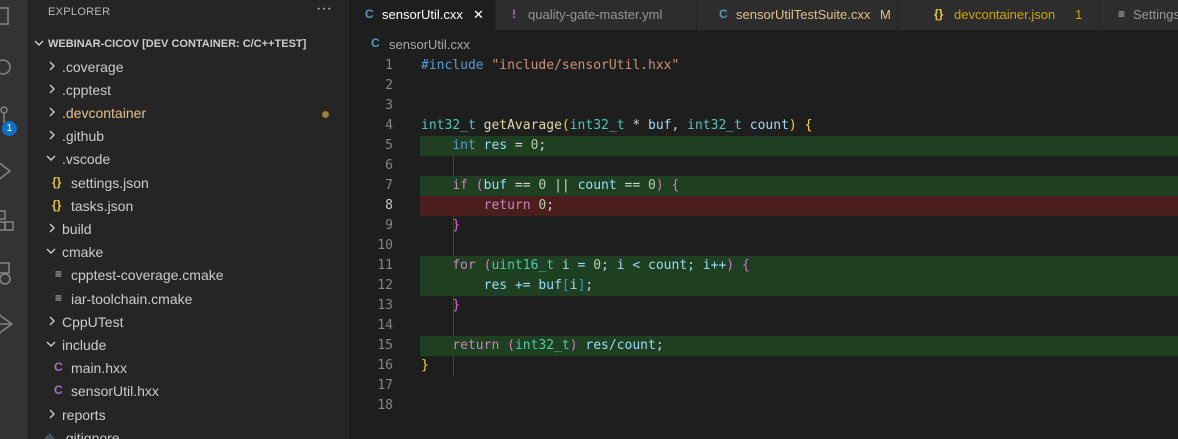 This screenshot has height=439, width=1178. Describe the element at coordinates (998, 15) in the screenshot. I see `tab-devcontainer-json: {} devcontainer.json 1` at that location.